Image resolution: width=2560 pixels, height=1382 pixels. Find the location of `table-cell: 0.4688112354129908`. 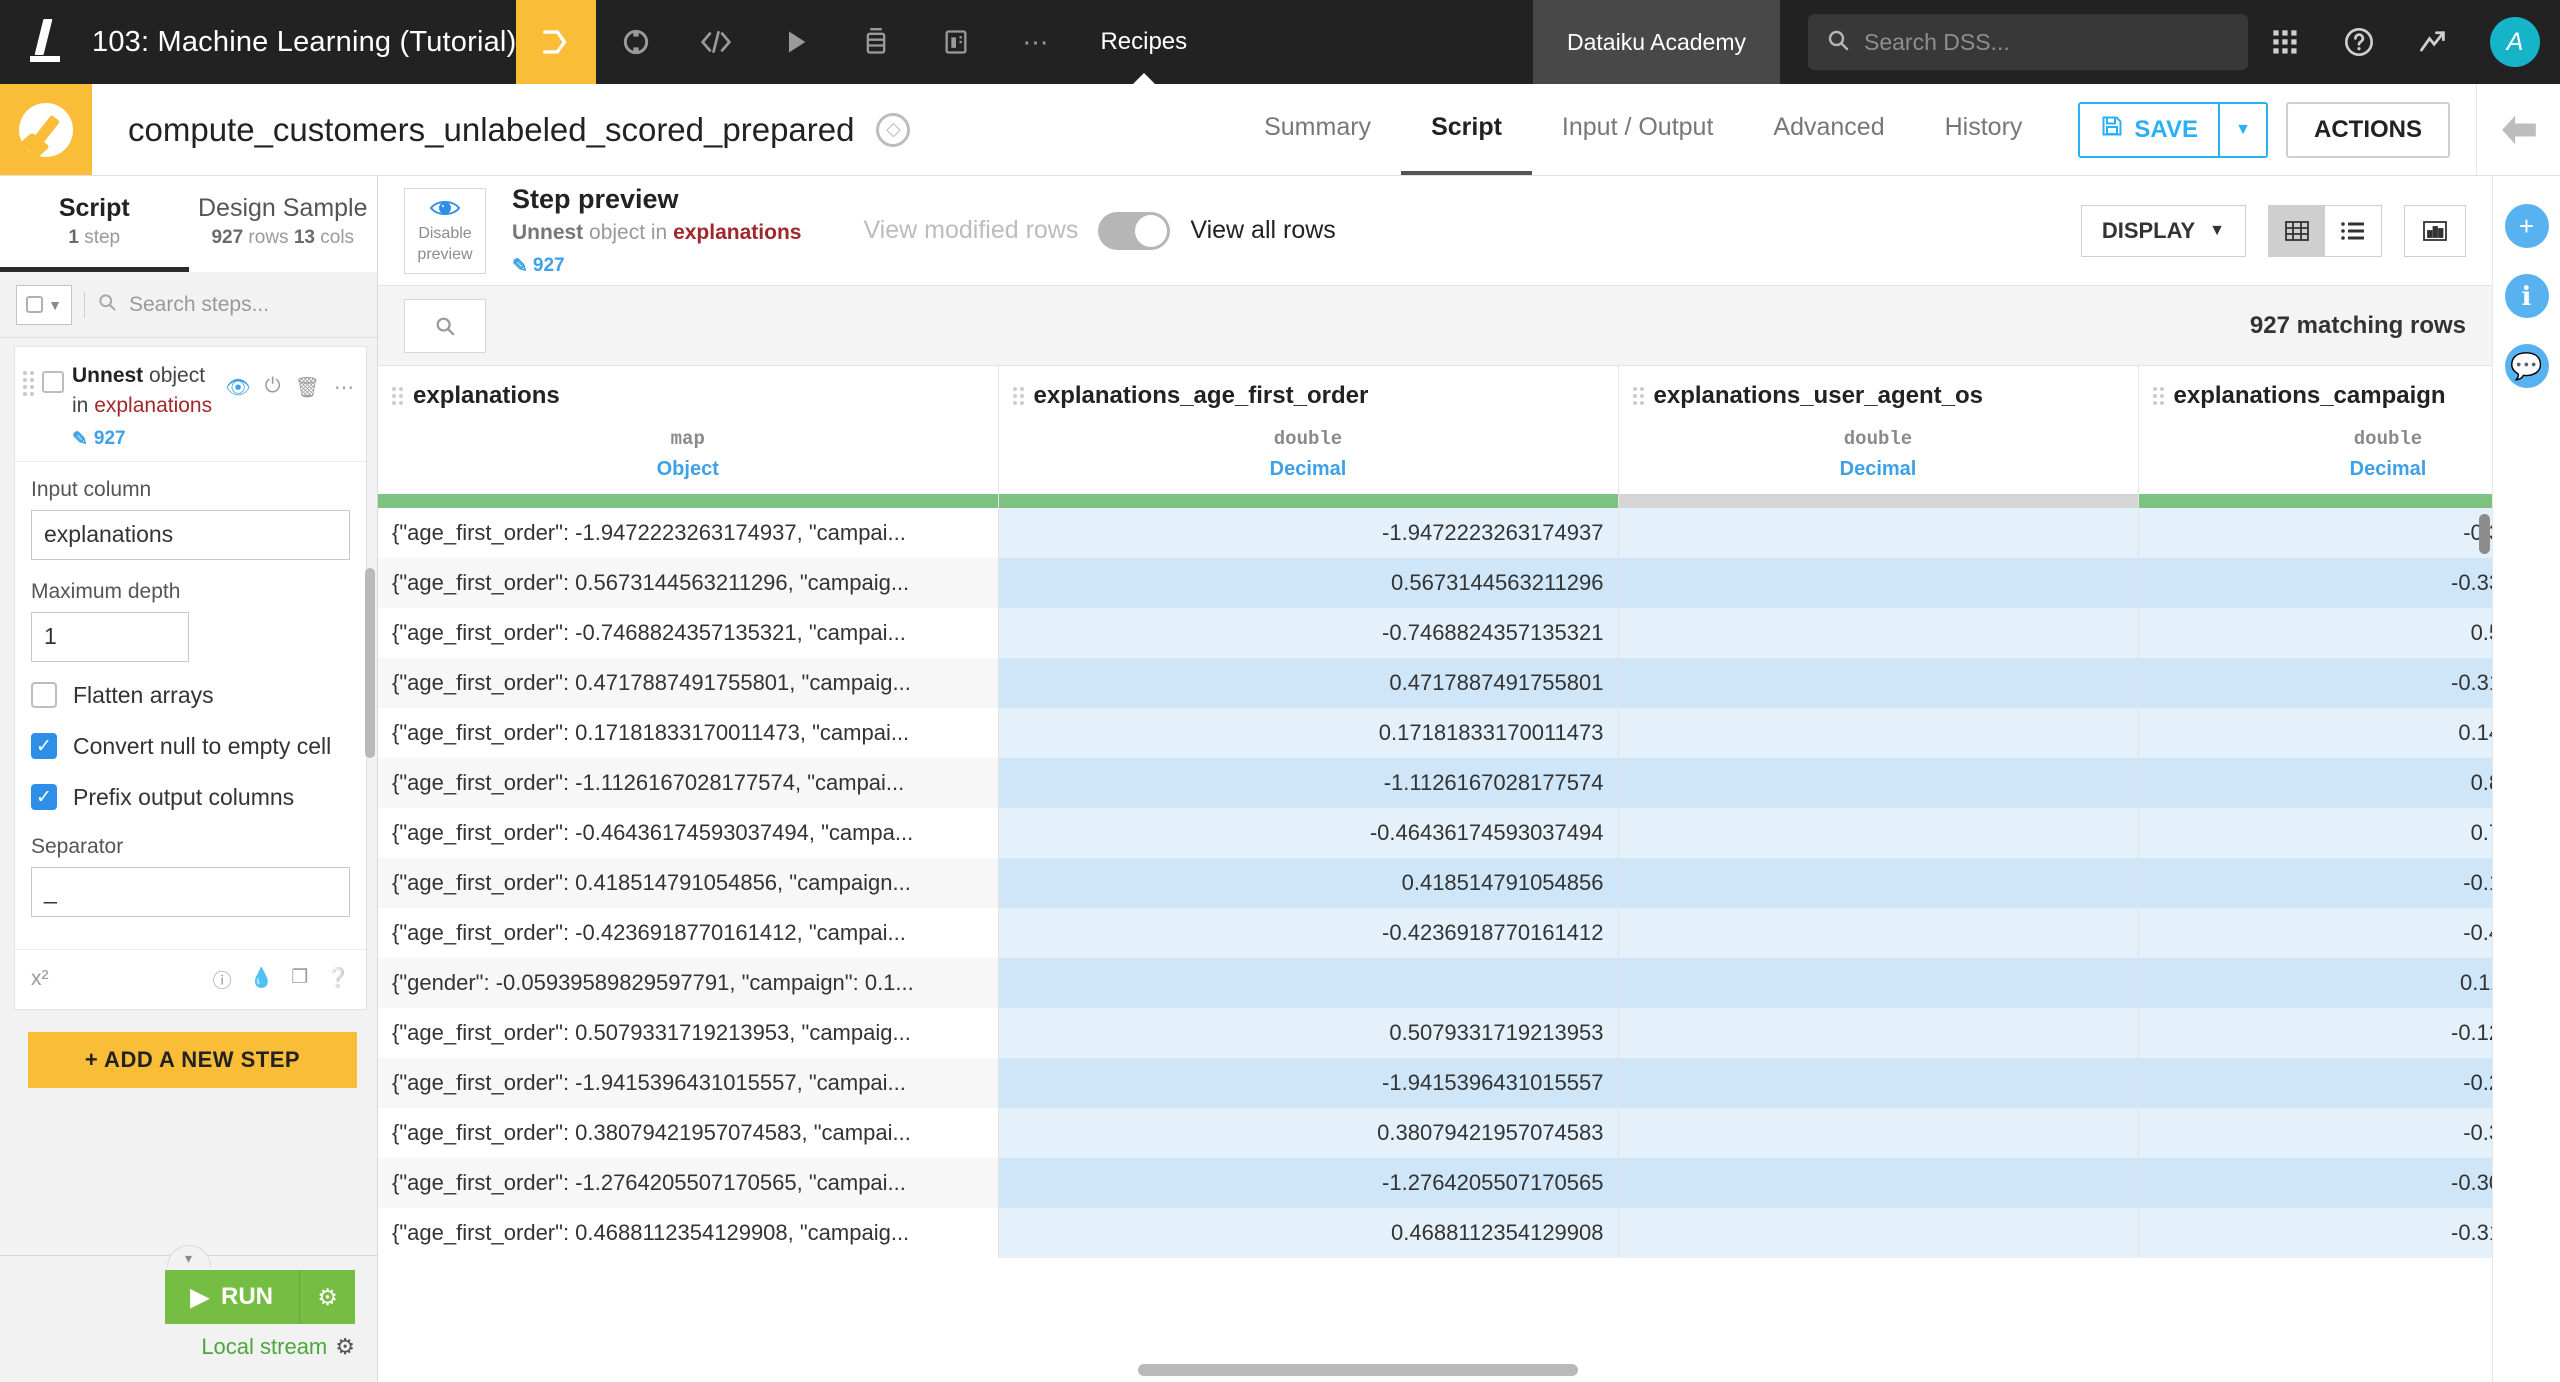

table-cell: 0.4688112354129908 is located at coordinates (1308, 1233).